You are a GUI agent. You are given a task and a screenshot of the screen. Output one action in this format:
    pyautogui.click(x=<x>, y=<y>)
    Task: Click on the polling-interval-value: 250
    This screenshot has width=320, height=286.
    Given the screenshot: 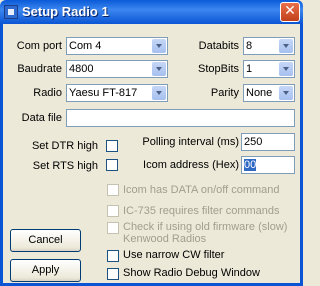 What is the action you would take?
    pyautogui.click(x=253, y=142)
    